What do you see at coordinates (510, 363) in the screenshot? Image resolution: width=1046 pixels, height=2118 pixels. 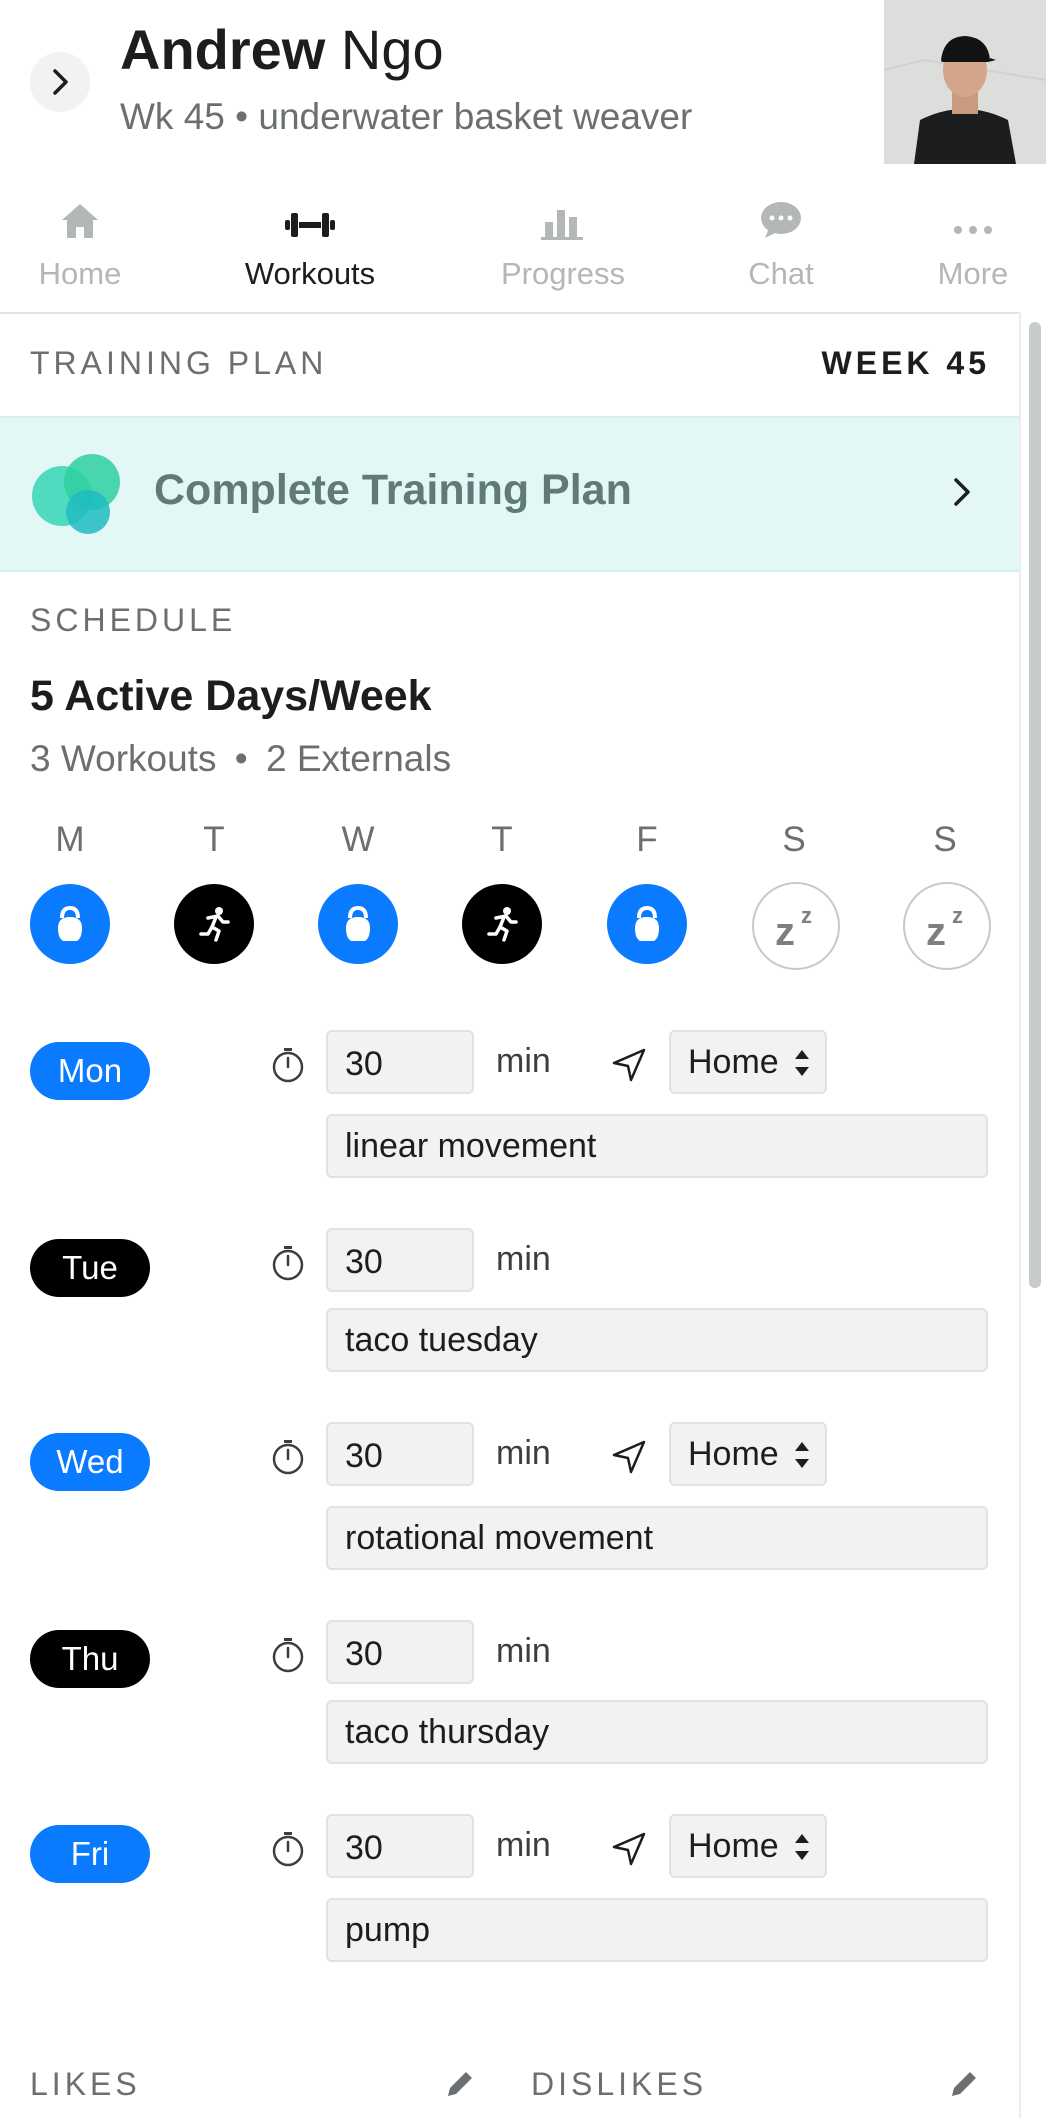 I see `training-plan-header: TRAINING PLAN WEEK 45` at bounding box center [510, 363].